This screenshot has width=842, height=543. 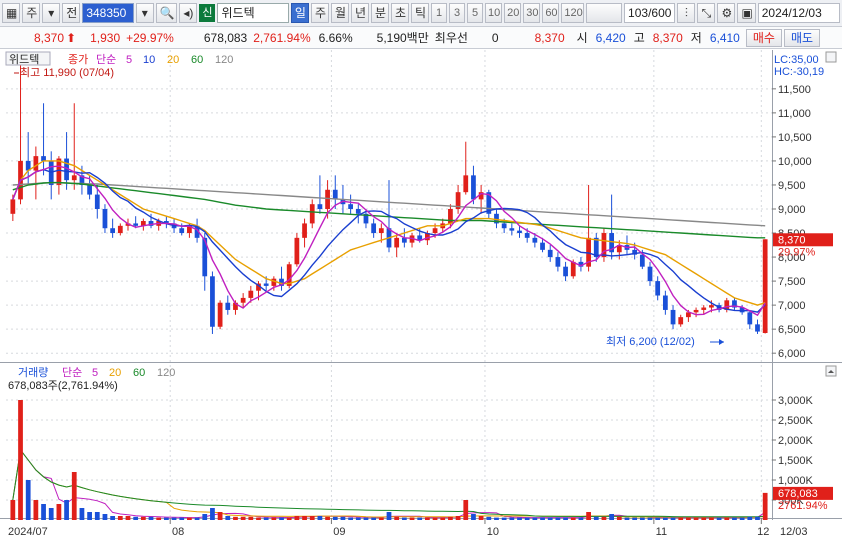 I want to click on multiplier-60: 60, so click(x=551, y=13).